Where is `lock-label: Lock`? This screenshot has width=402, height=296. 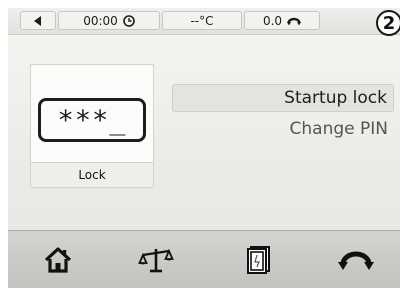
lock-label: Lock is located at coordinates (92, 174).